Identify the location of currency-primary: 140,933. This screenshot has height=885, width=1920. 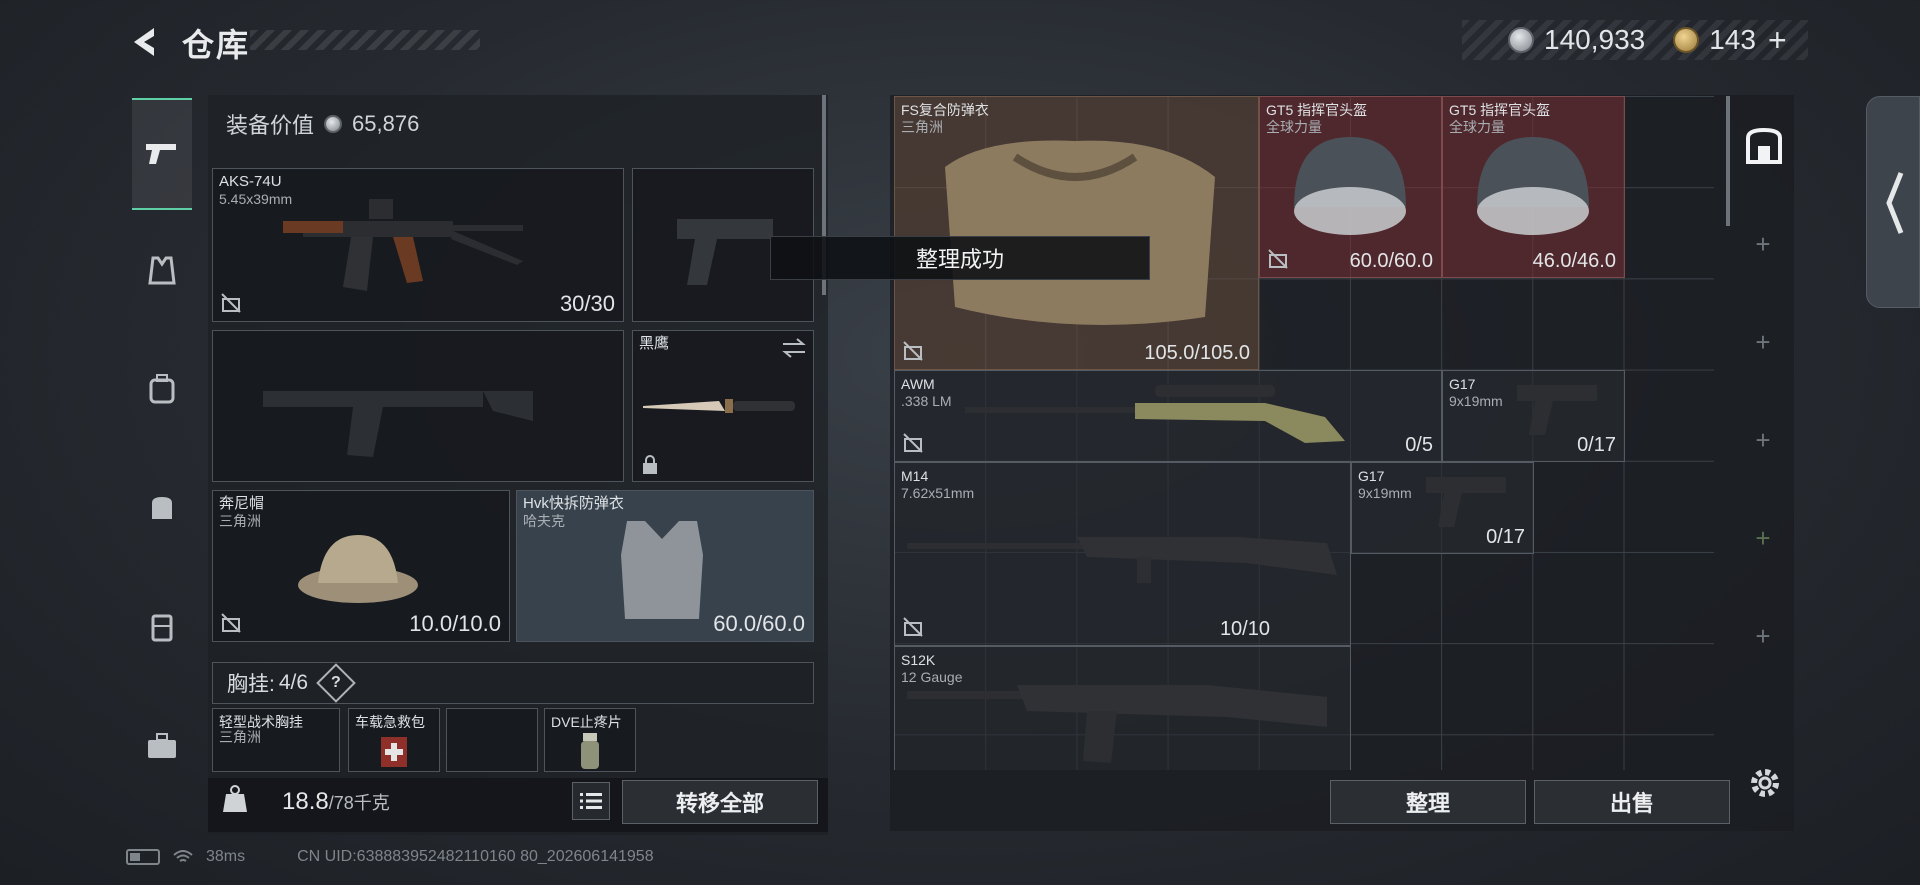
(1595, 39).